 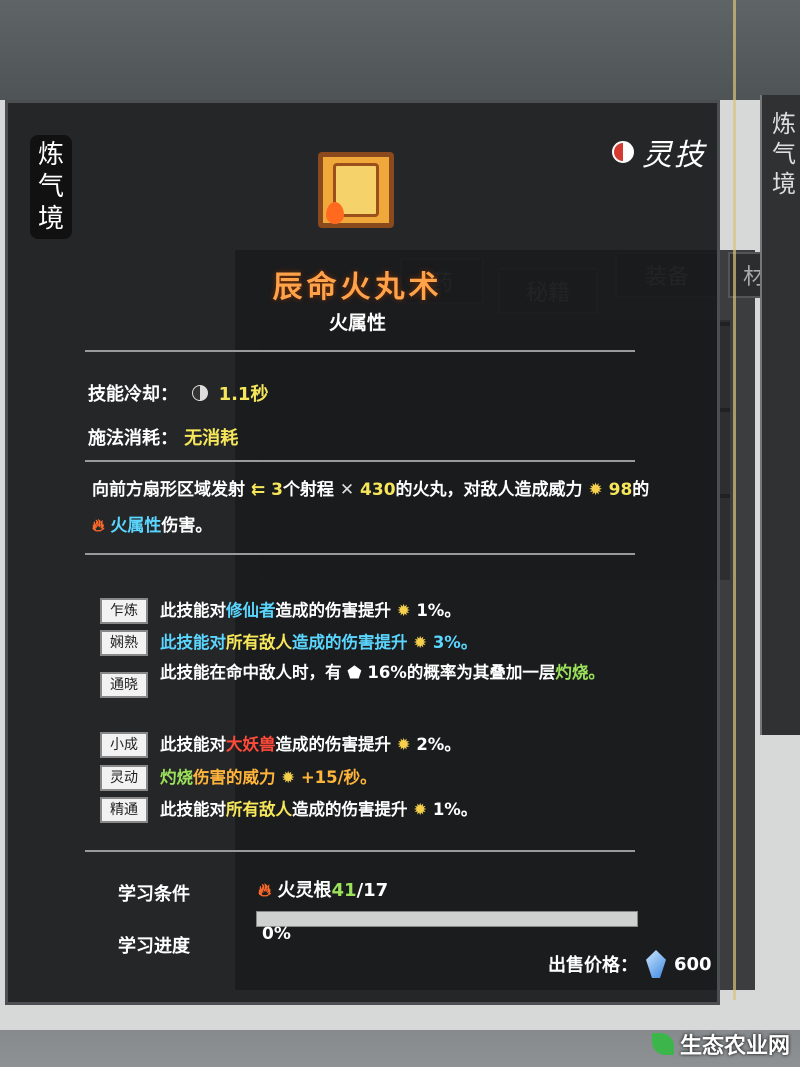 What do you see at coordinates (154, 894) in the screenshot?
I see `learn-condition-label: 学习条件` at bounding box center [154, 894].